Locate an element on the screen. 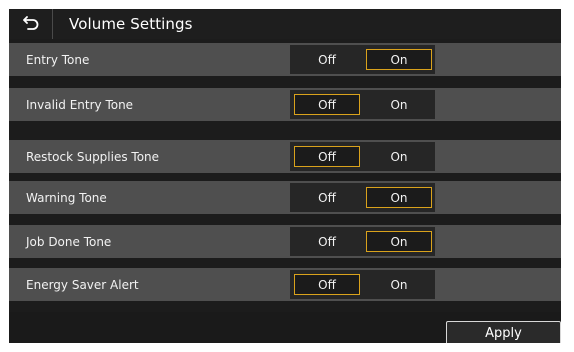 The width and height of the screenshot is (574, 352). setting-label: Warning Tone is located at coordinates (66, 197).